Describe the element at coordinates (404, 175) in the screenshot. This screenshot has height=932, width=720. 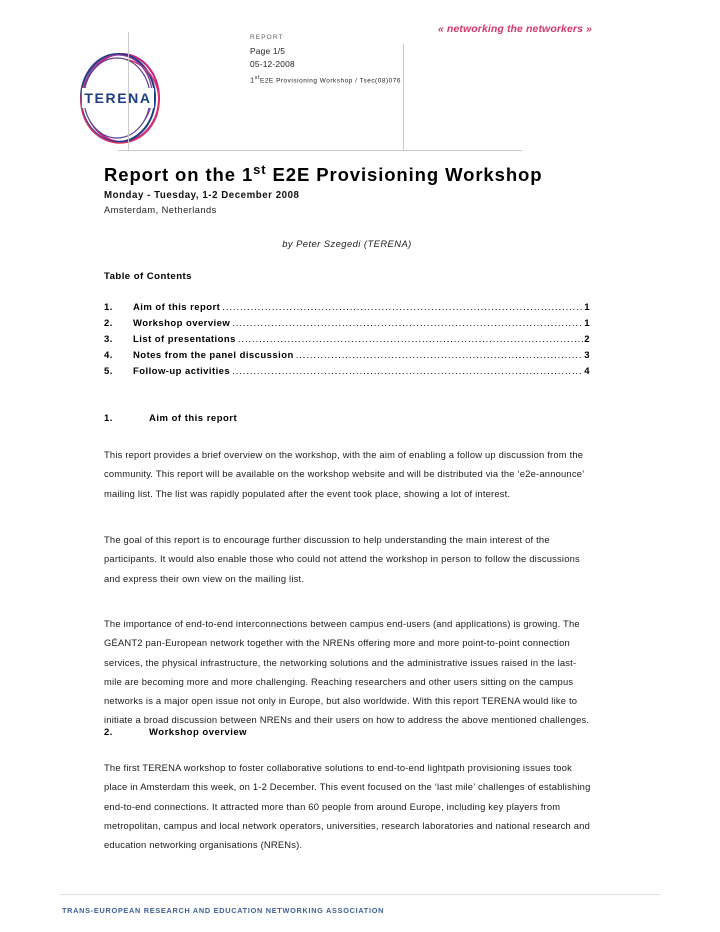
I see `page-title-rest: E2E Provisioning Workshop` at that location.